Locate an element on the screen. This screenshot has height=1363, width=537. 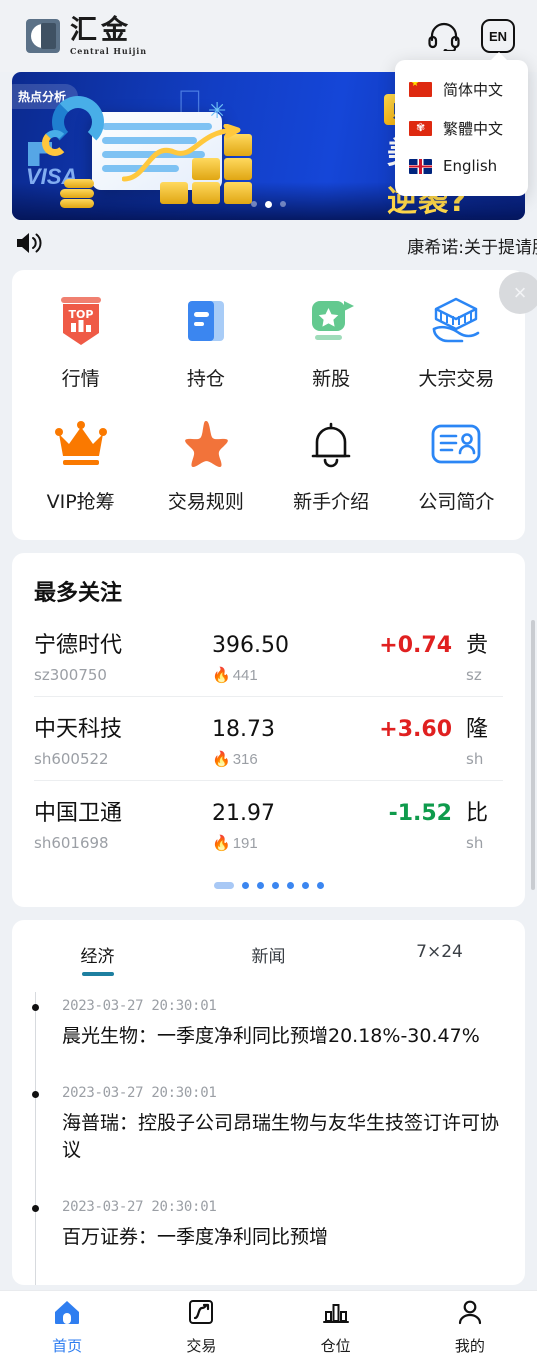
quick-action-label: 大宗交易 is located at coordinates (456, 379).